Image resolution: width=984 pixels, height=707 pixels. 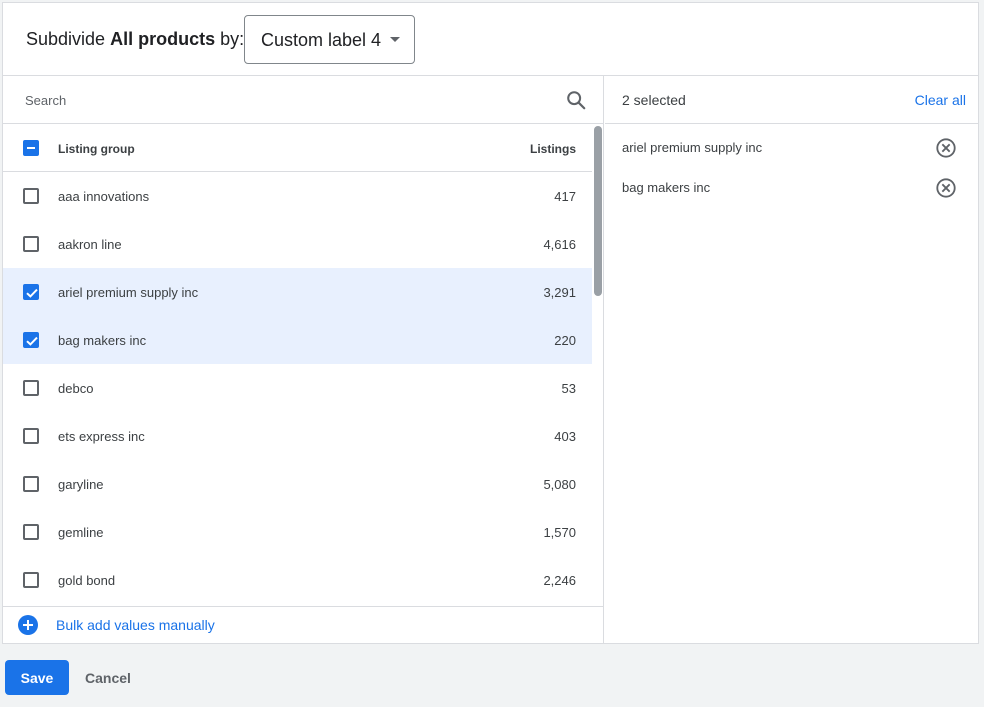 What do you see at coordinates (654, 100) in the screenshot?
I see `selected-count: 2 selected` at bounding box center [654, 100].